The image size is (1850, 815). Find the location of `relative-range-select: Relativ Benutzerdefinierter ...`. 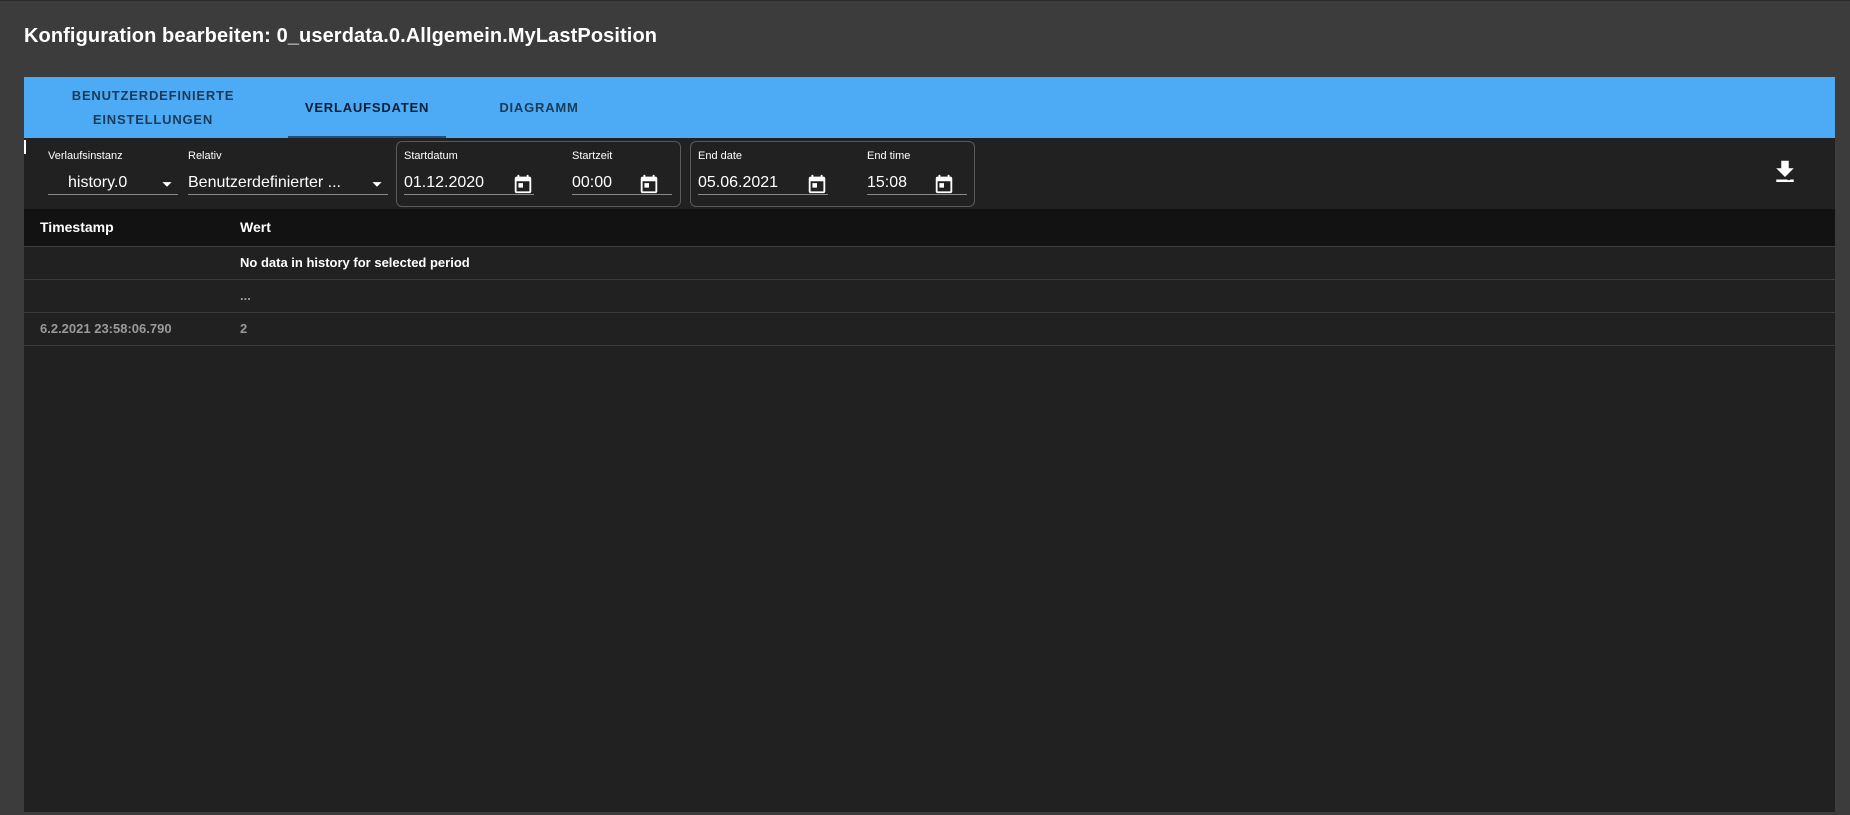

relative-range-select: Relativ Benutzerdefinierter ... is located at coordinates (288, 172).